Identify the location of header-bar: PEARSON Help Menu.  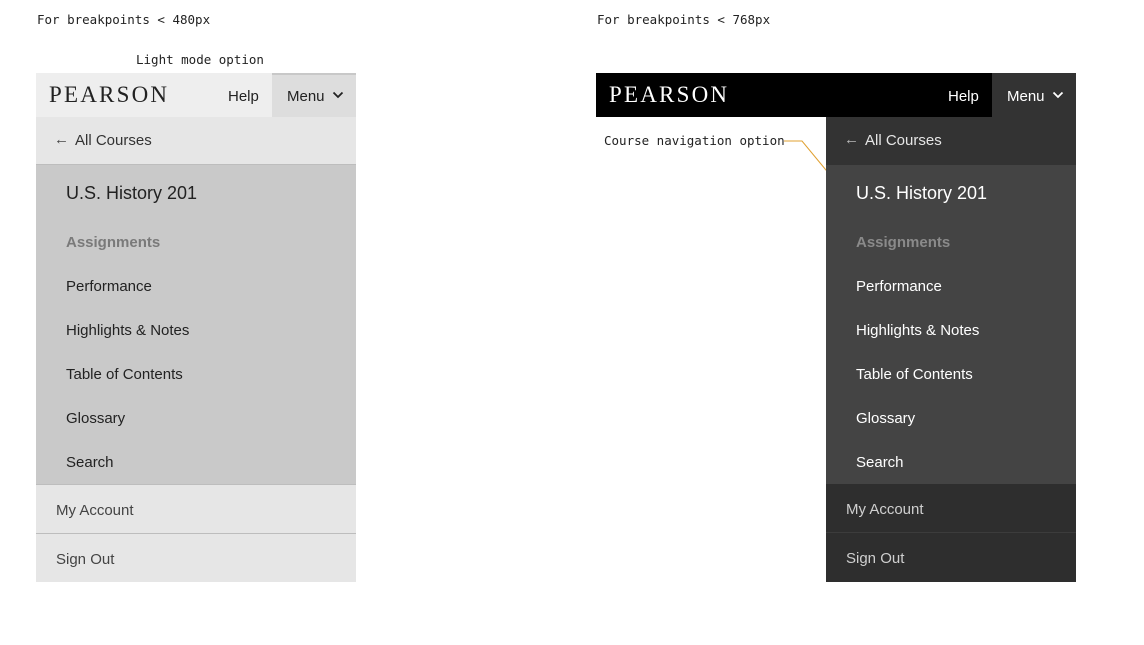
(196, 95).